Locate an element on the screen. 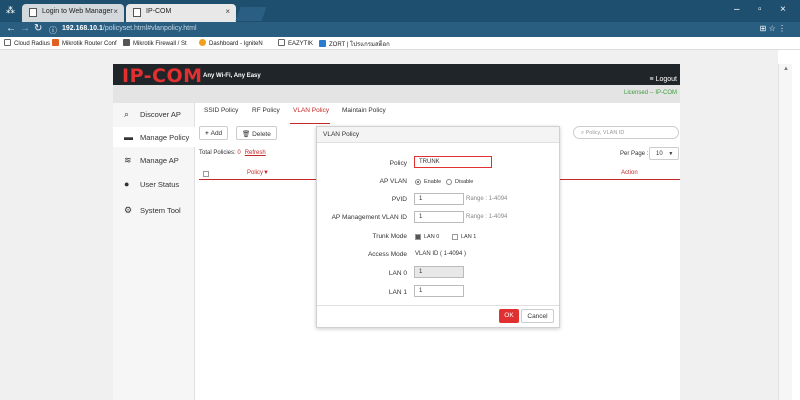  ignite-icon is located at coordinates (202, 42).